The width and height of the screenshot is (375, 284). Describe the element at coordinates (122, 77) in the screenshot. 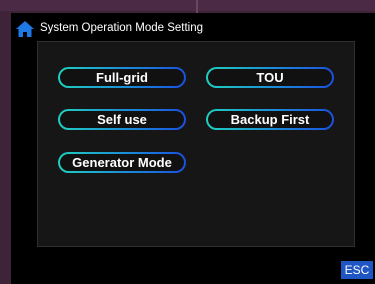

I see `full-grid-button: Full-grid` at that location.